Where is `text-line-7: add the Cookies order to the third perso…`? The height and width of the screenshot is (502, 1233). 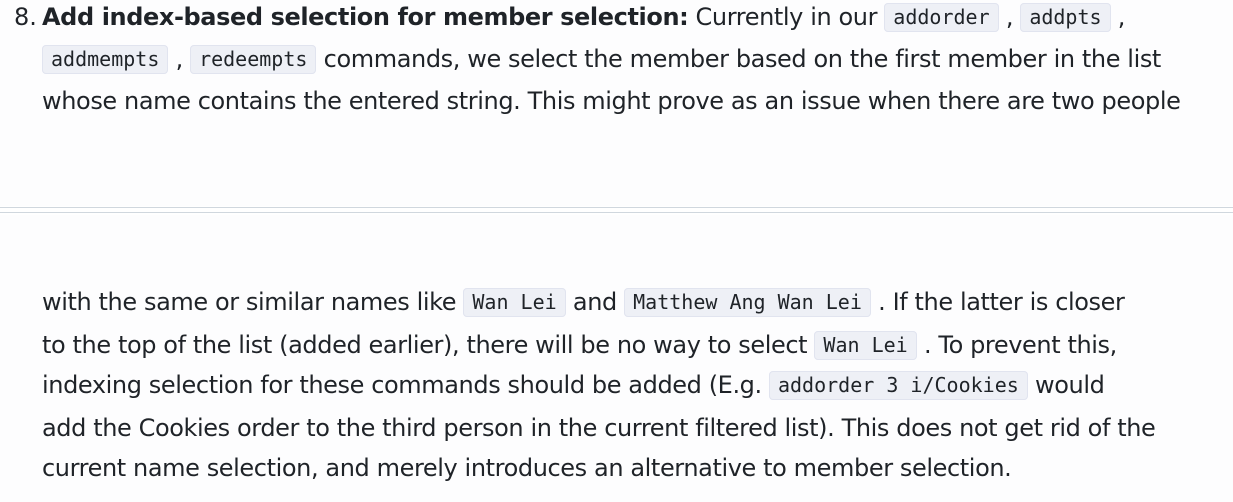
text-line-7: add the Cookies order to the third perso… is located at coordinates (599, 428).